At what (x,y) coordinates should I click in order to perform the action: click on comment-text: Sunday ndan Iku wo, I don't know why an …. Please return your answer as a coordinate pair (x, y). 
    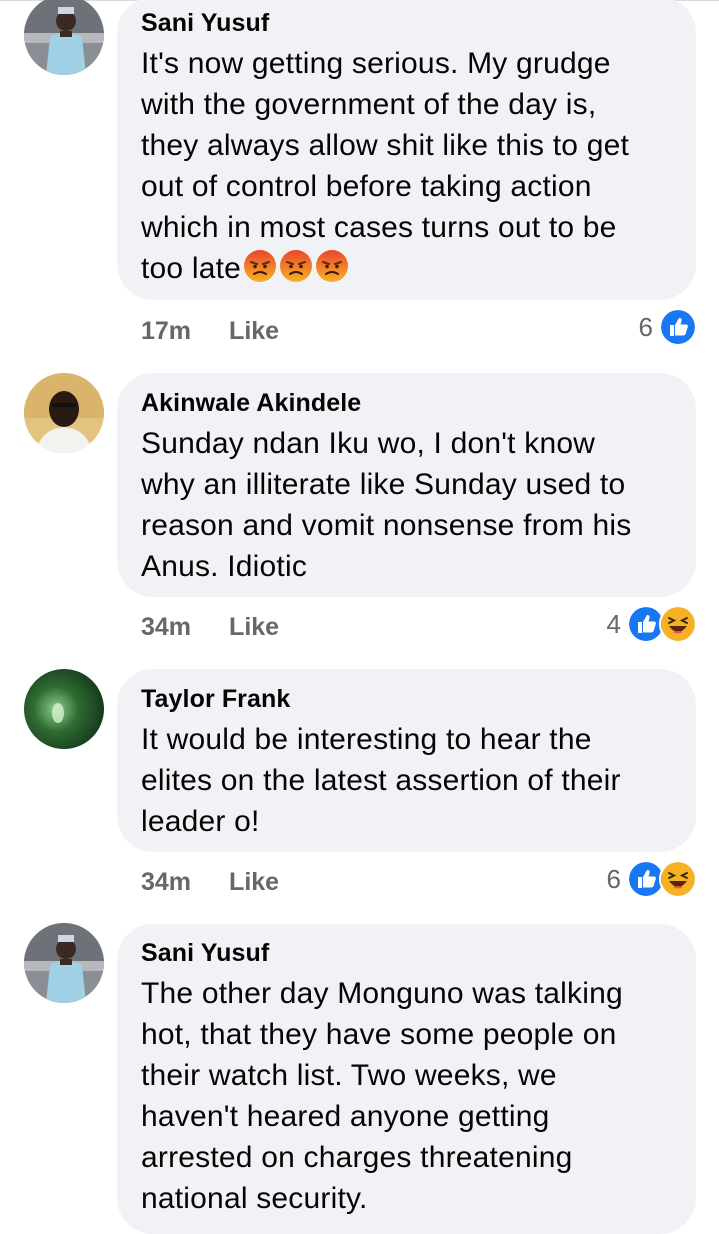
    Looking at the image, I should click on (386, 505).